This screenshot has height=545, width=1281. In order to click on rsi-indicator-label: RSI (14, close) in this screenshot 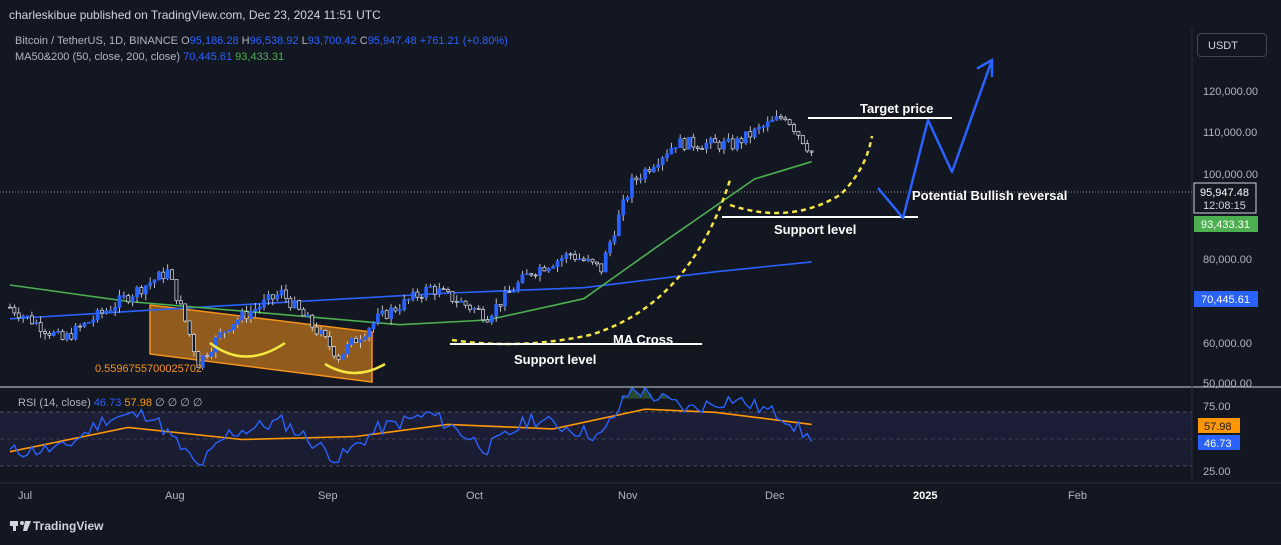, I will do `click(54, 403)`.